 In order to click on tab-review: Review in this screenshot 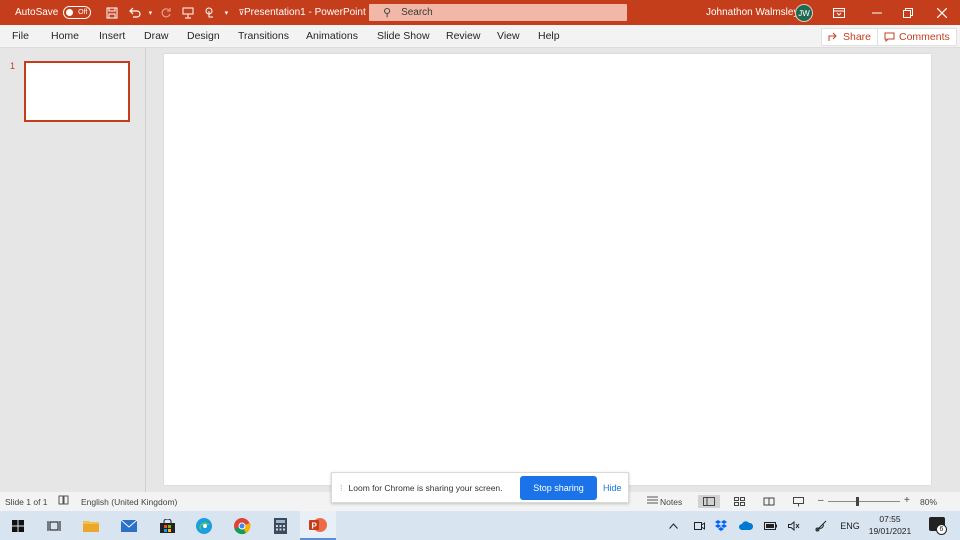, I will do `click(463, 36)`.